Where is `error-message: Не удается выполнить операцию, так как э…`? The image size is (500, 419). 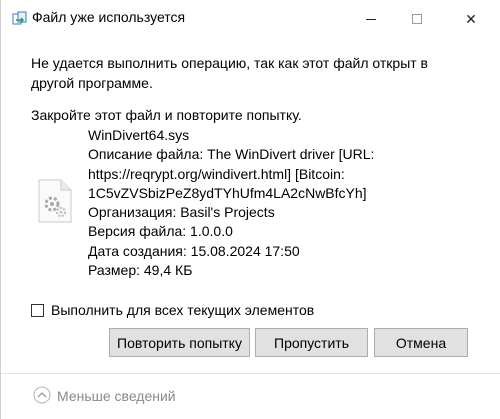
error-message: Не удается выполнить операцию, так как э… is located at coordinates (229, 73).